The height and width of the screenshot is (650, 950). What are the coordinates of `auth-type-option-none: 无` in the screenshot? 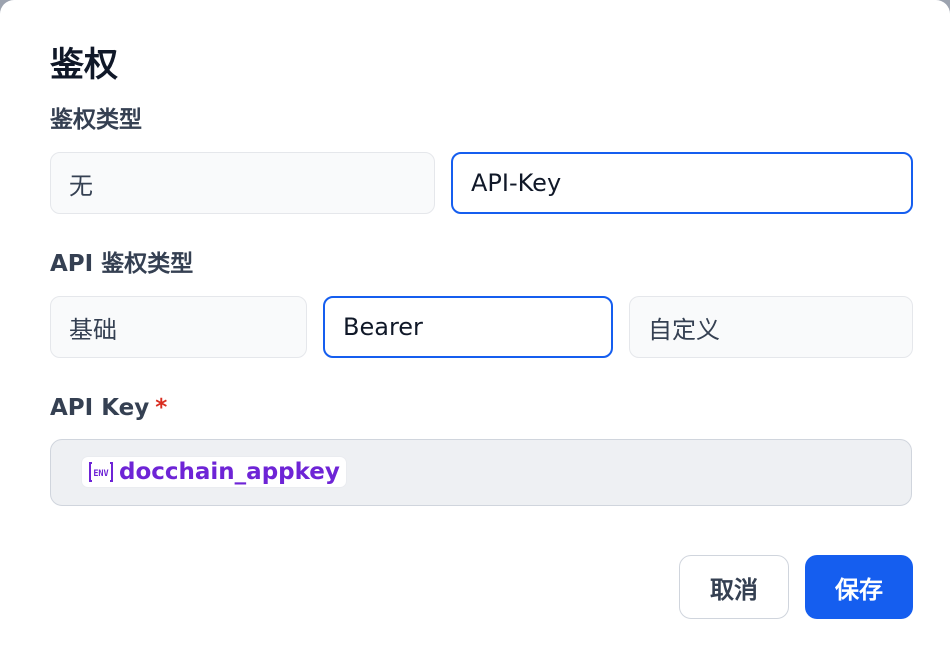 It's located at (242, 183).